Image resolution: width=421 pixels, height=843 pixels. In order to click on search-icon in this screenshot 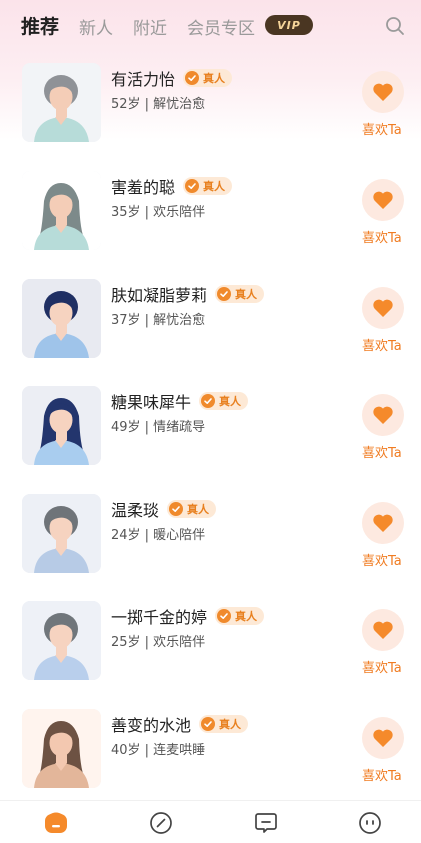, I will do `click(395, 26)`.